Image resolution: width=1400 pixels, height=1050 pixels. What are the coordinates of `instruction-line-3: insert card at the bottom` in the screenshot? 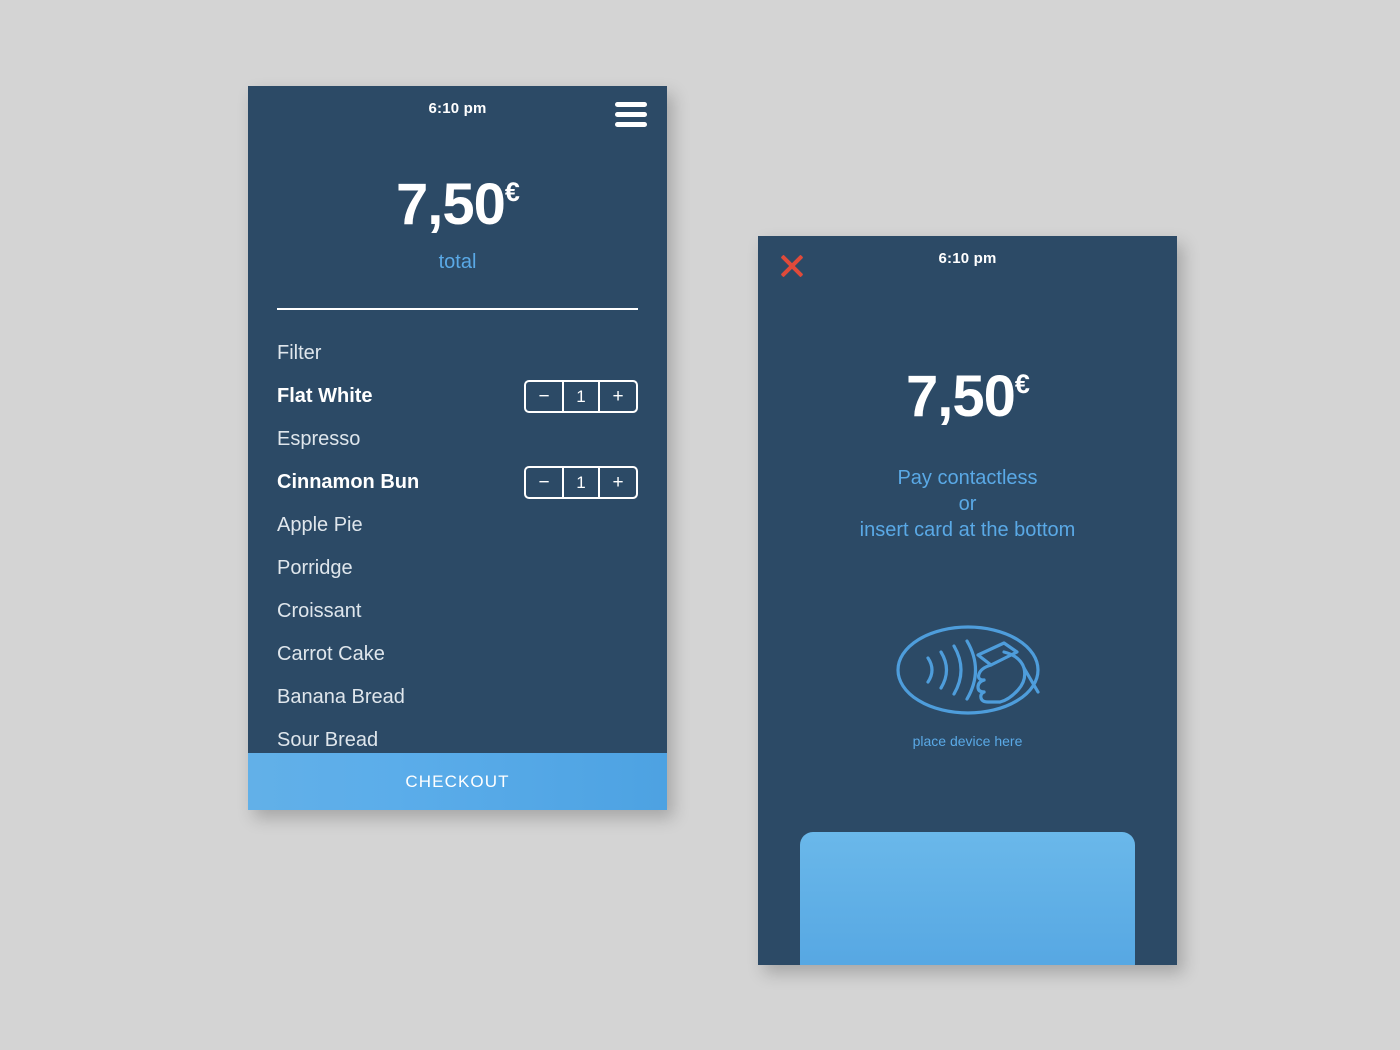 It's located at (967, 530).